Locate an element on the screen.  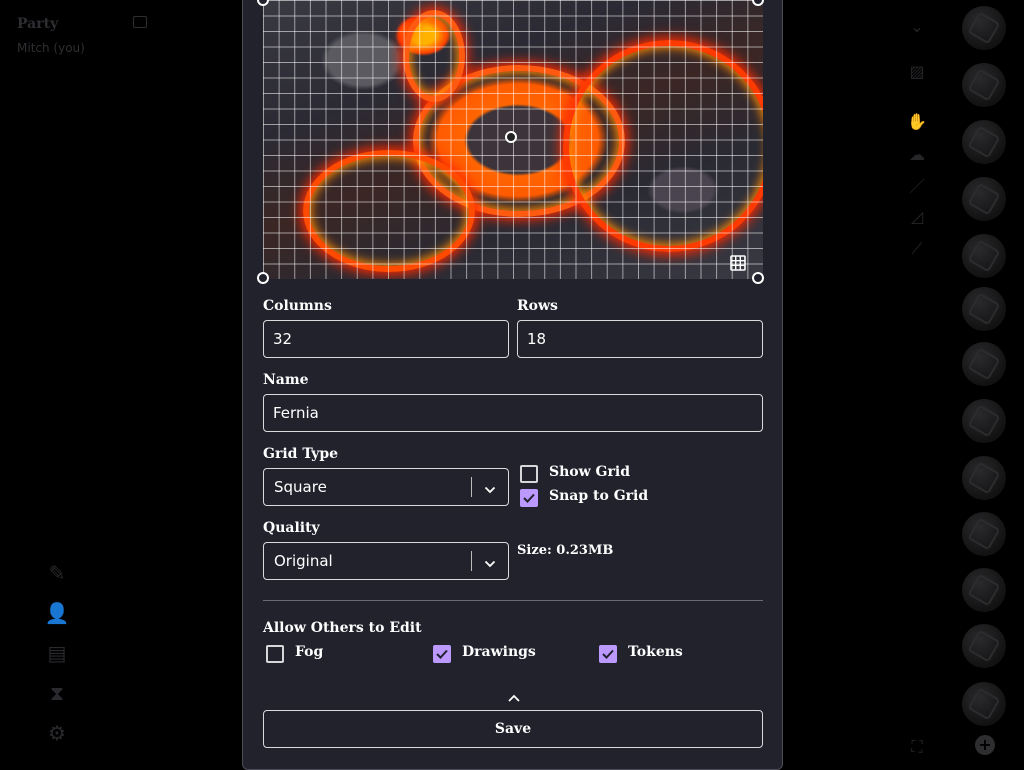
pointer-icon: ⟋ is located at coordinates (917, 249).